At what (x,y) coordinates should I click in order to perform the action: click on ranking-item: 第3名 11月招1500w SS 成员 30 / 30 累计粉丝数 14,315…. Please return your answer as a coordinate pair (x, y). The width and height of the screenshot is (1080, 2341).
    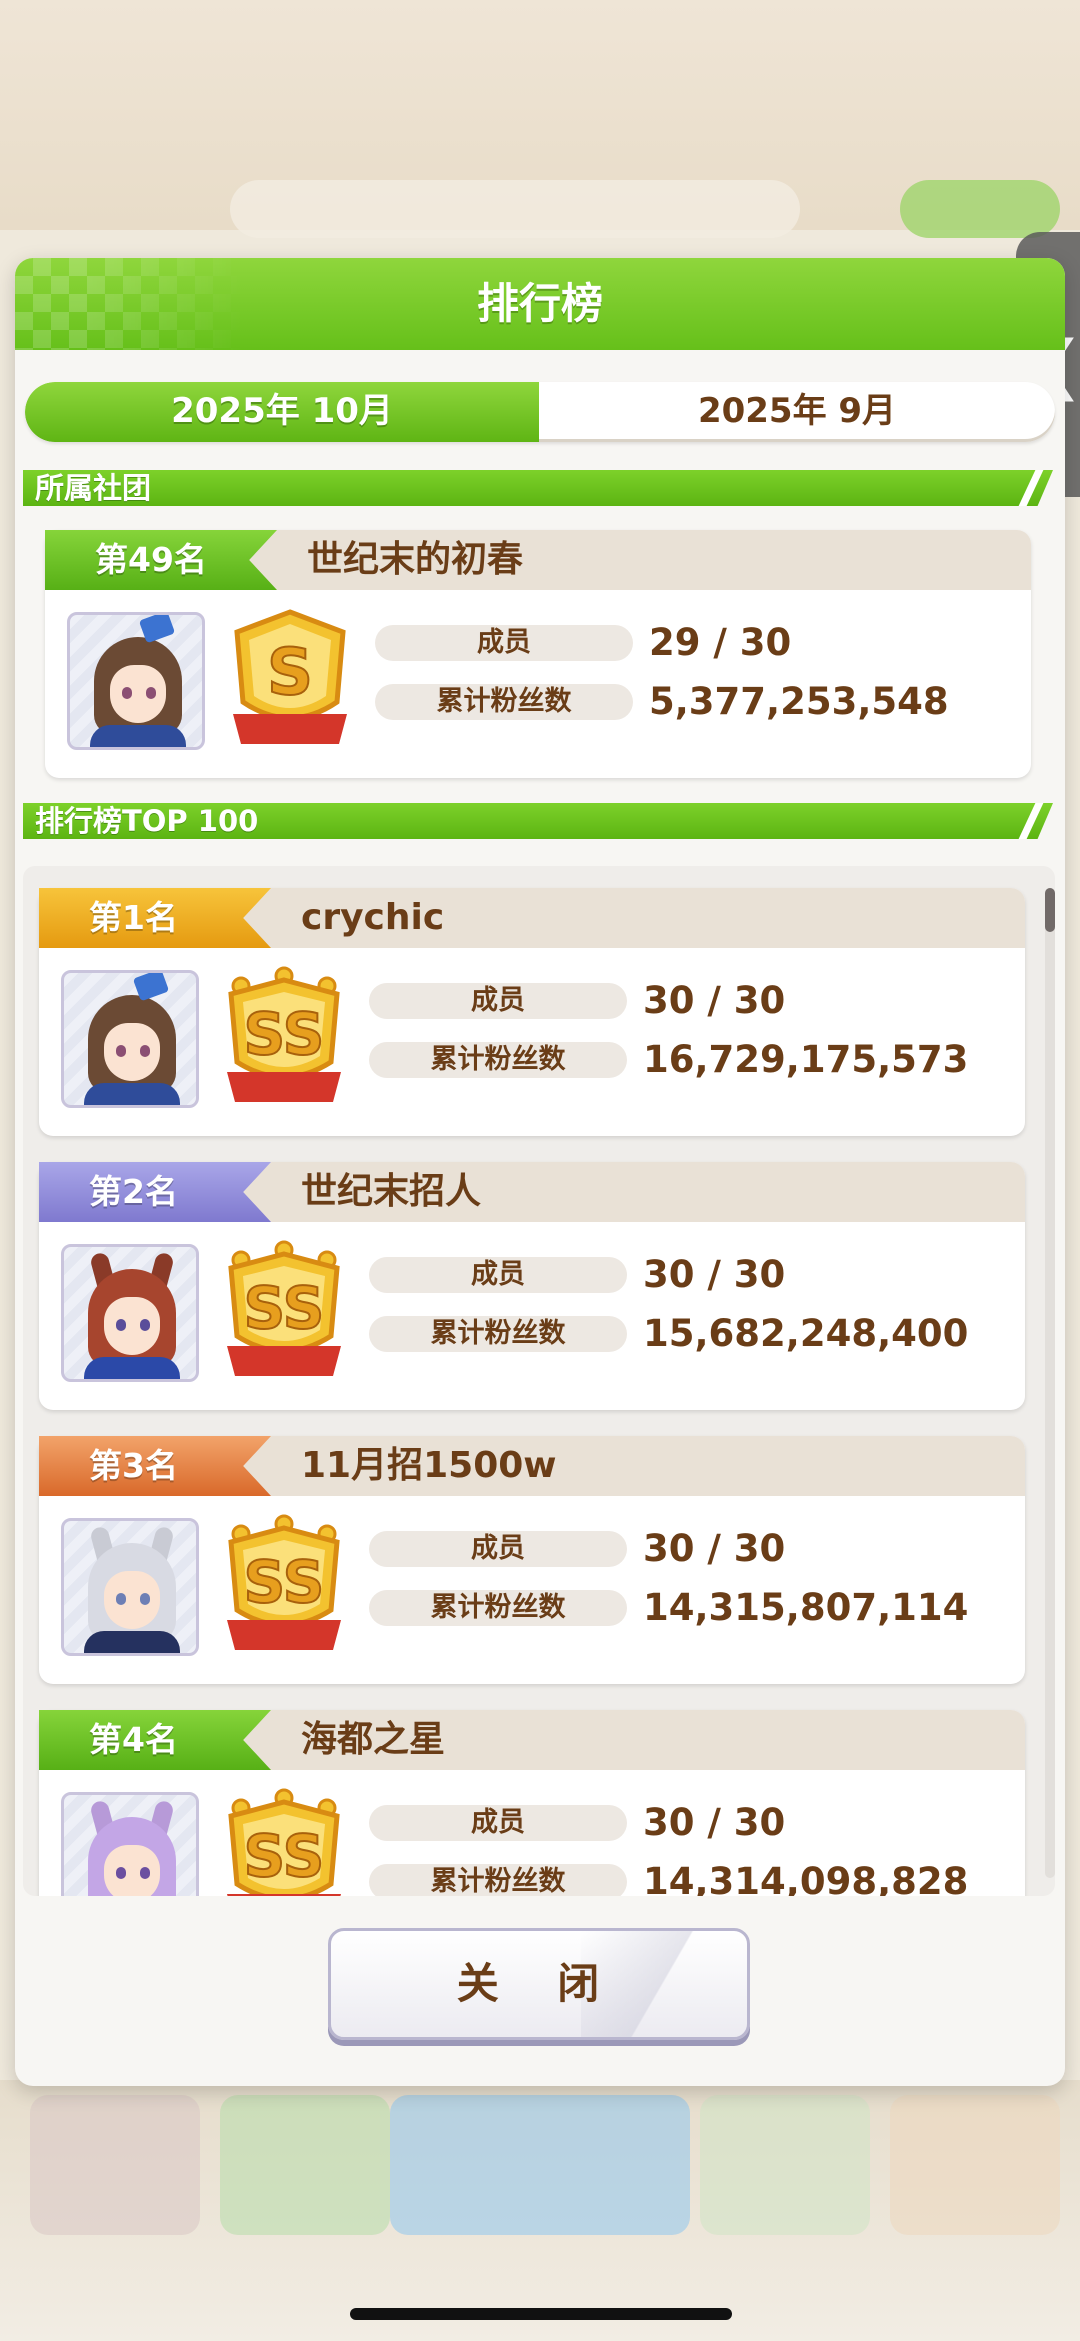
    Looking at the image, I should click on (532, 1560).